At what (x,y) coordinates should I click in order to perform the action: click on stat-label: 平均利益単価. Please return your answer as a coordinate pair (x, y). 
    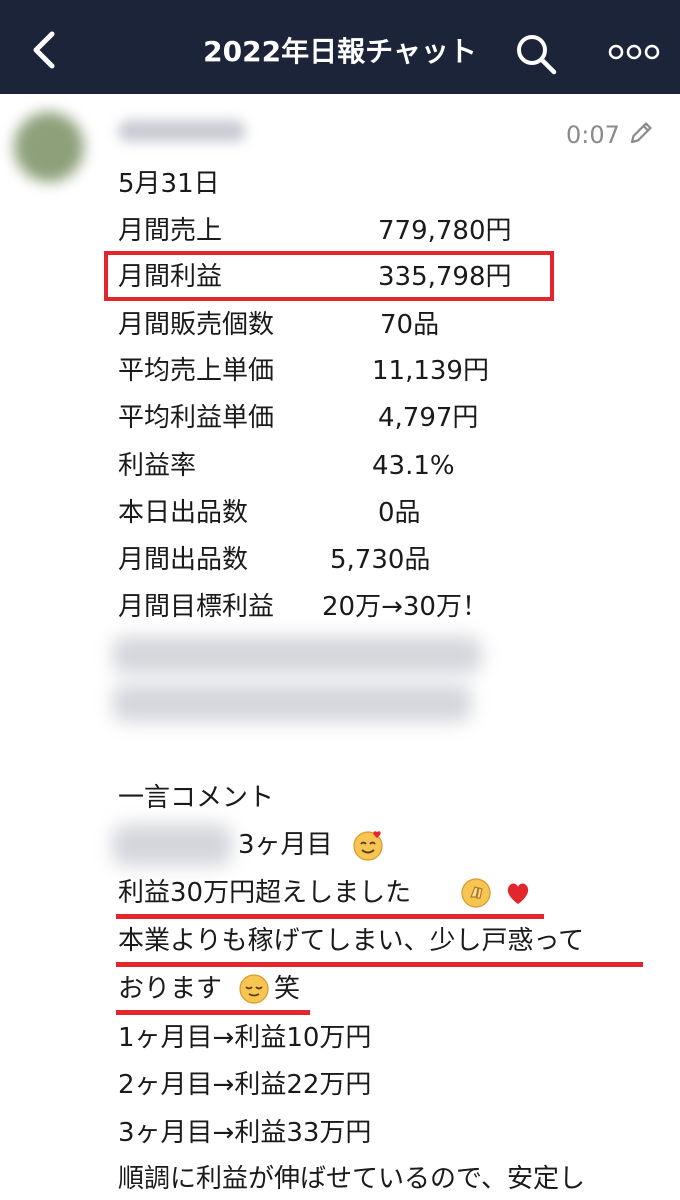
    Looking at the image, I should click on (196, 418).